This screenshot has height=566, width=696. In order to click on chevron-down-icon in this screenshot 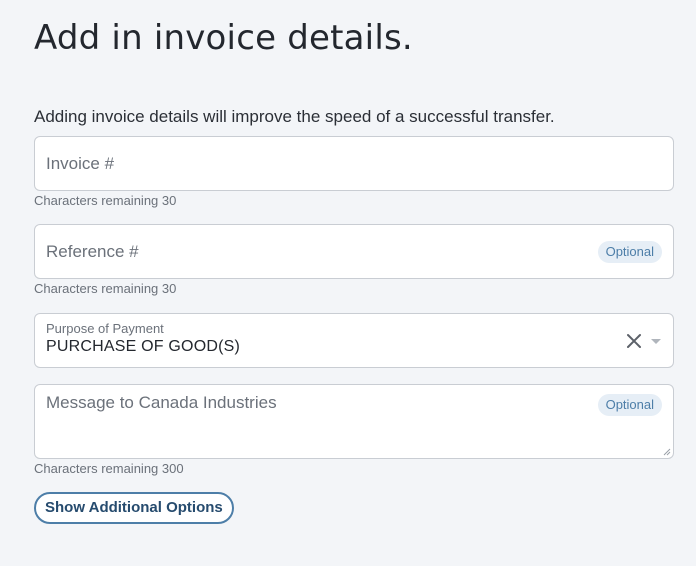, I will do `click(656, 341)`.